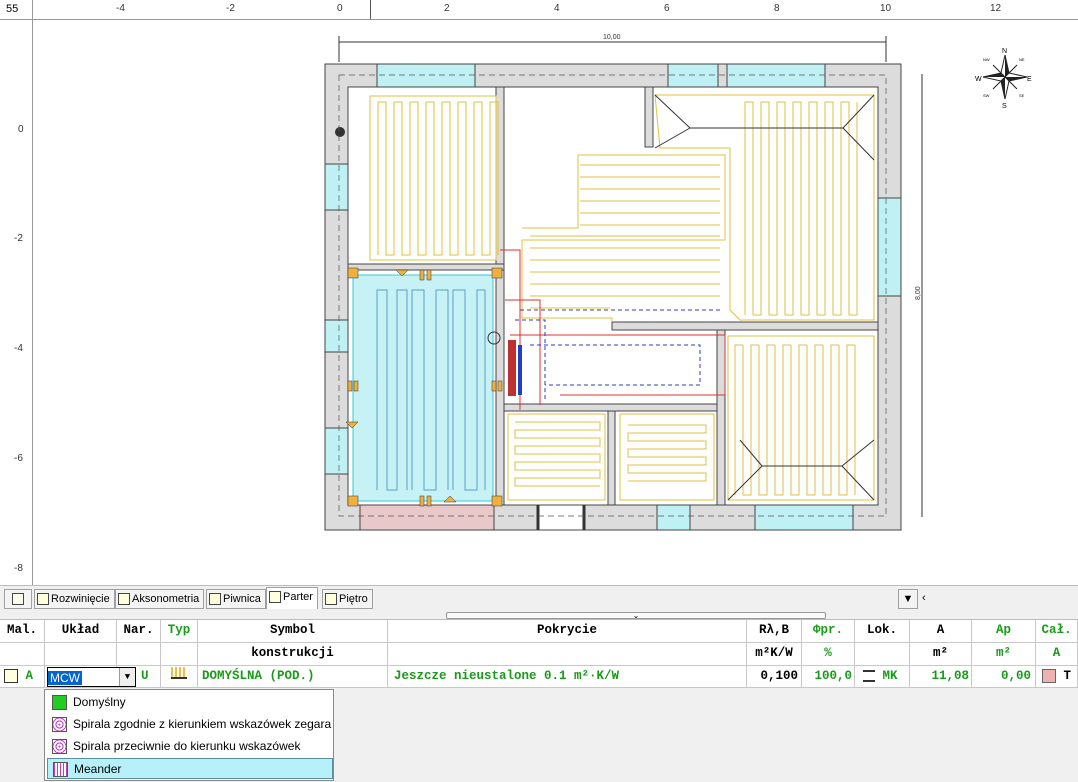 This screenshot has width=1078, height=782. I want to click on tab-label: Rozwinięcie, so click(80, 599).